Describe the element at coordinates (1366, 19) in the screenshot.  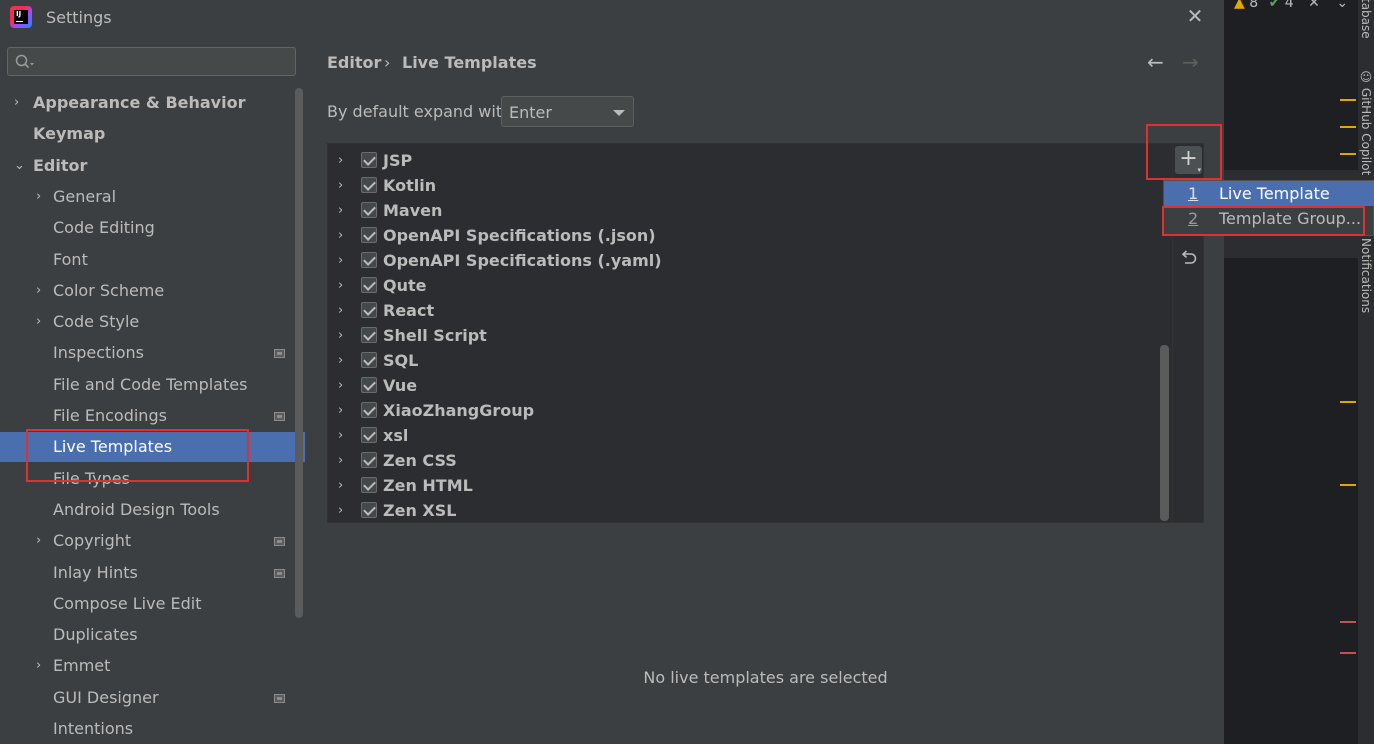
I see `tool-window-database: tabase` at that location.